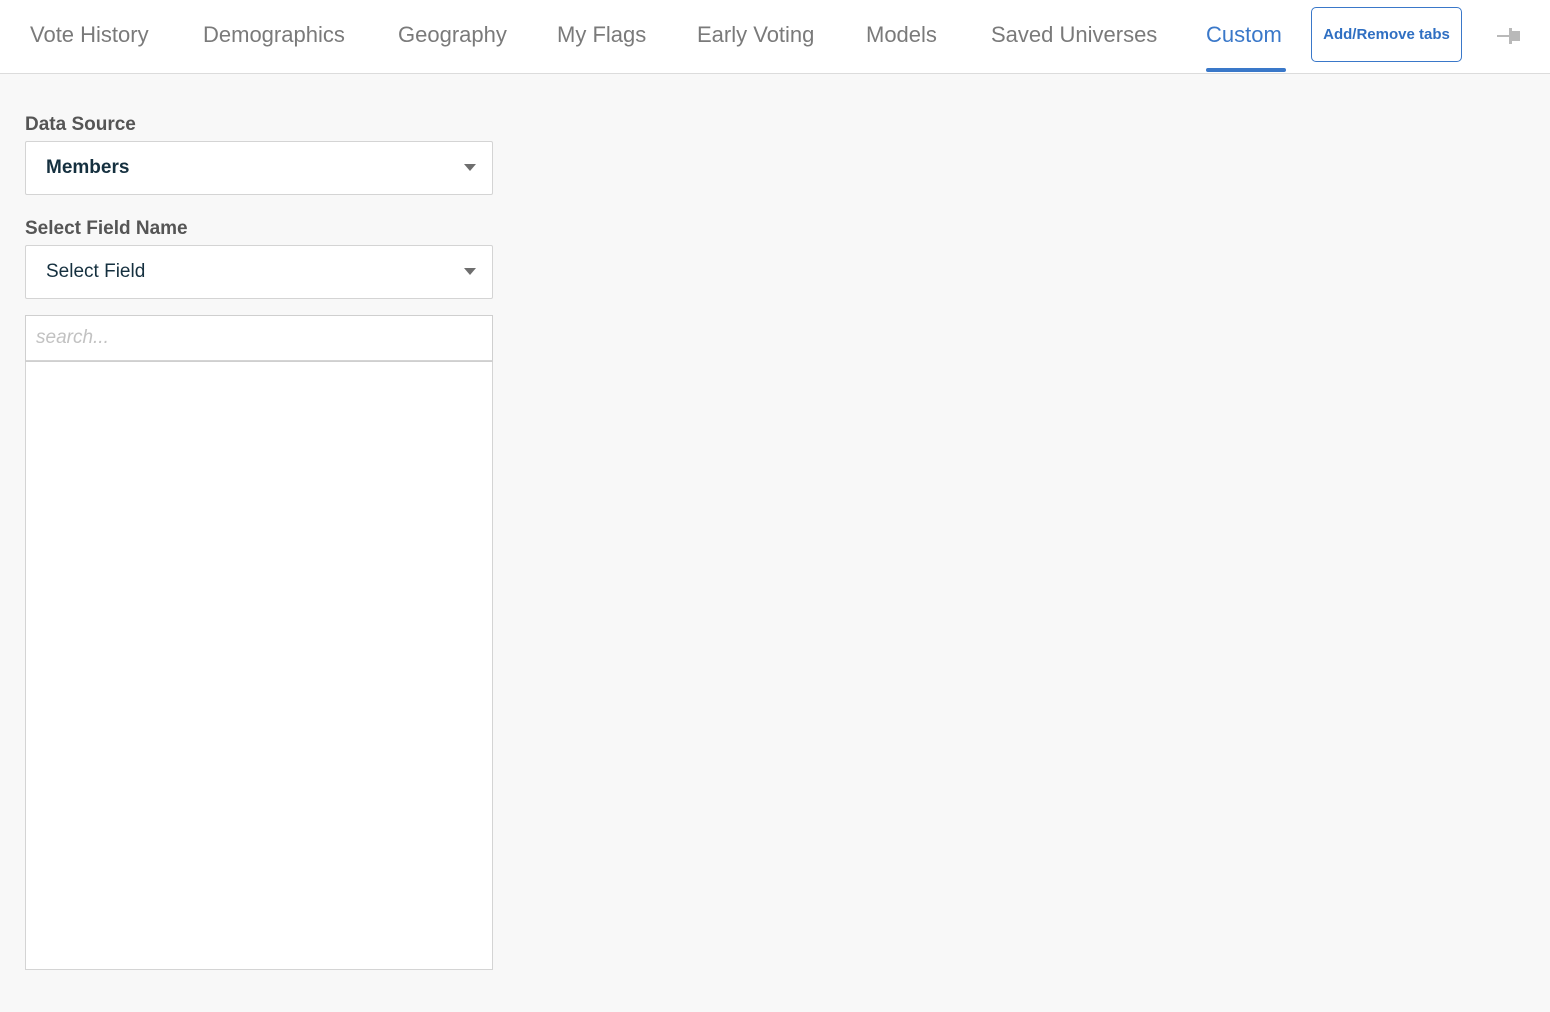 The width and height of the screenshot is (1550, 1012). I want to click on data-source-value: Members, so click(88, 167).